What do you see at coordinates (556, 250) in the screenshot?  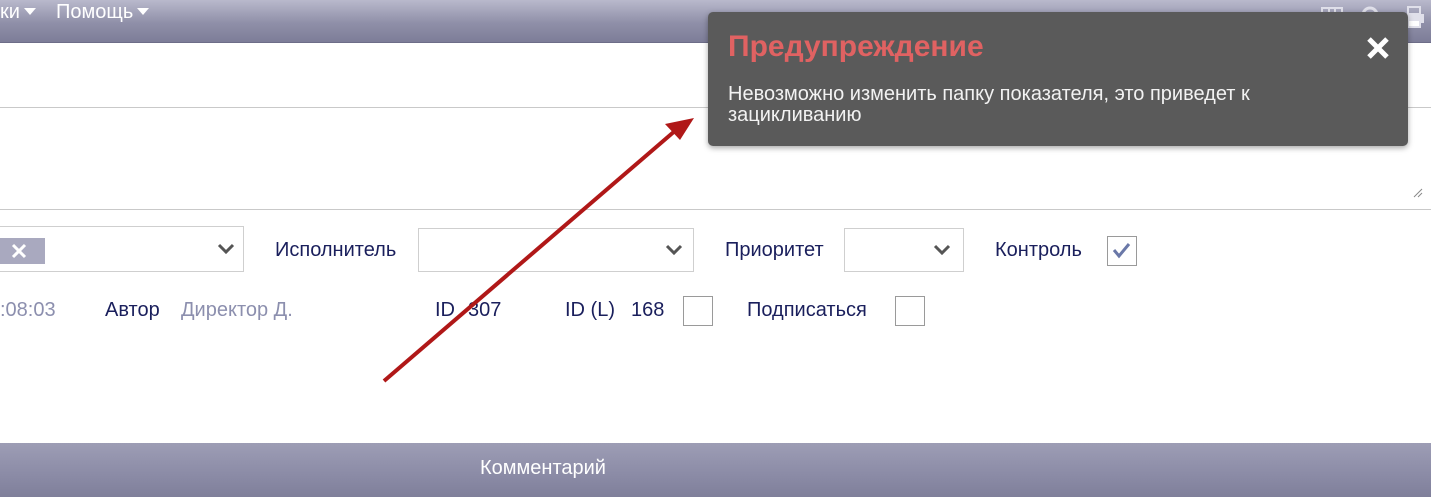 I see `assignee-select` at bounding box center [556, 250].